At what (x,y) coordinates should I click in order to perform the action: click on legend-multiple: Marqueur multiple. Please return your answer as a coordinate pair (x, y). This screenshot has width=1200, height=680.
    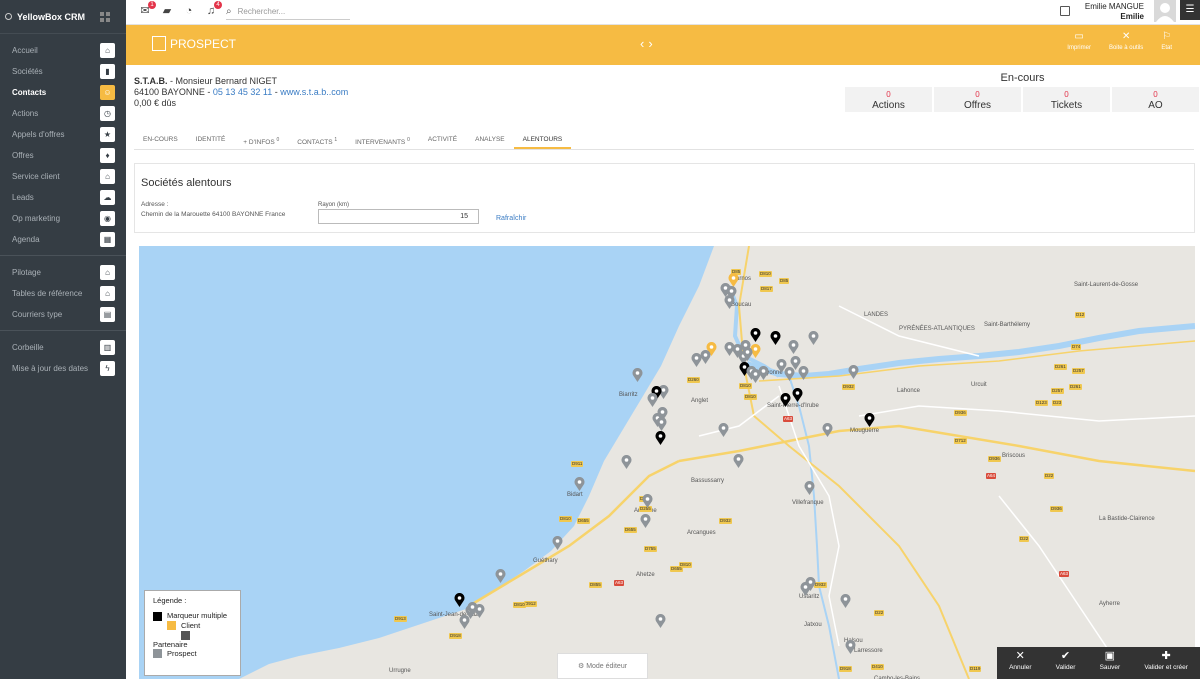
    Looking at the image, I should click on (197, 615).